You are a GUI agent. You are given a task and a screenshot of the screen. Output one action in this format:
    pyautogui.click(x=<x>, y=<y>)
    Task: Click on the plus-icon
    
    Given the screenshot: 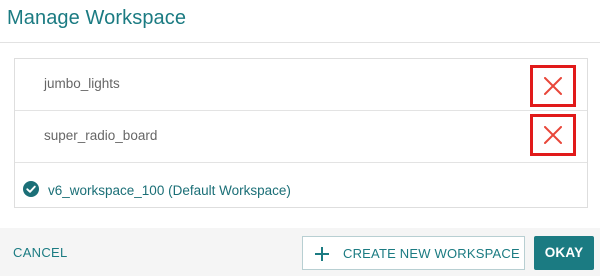 What is the action you would take?
    pyautogui.click(x=322, y=254)
    